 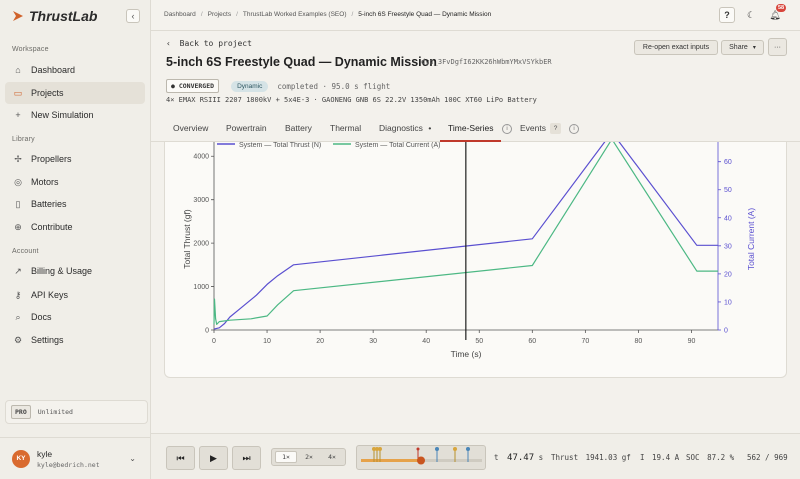 What do you see at coordinates (728, 218) in the screenshot?
I see `y2-tick-label: 40` at bounding box center [728, 218].